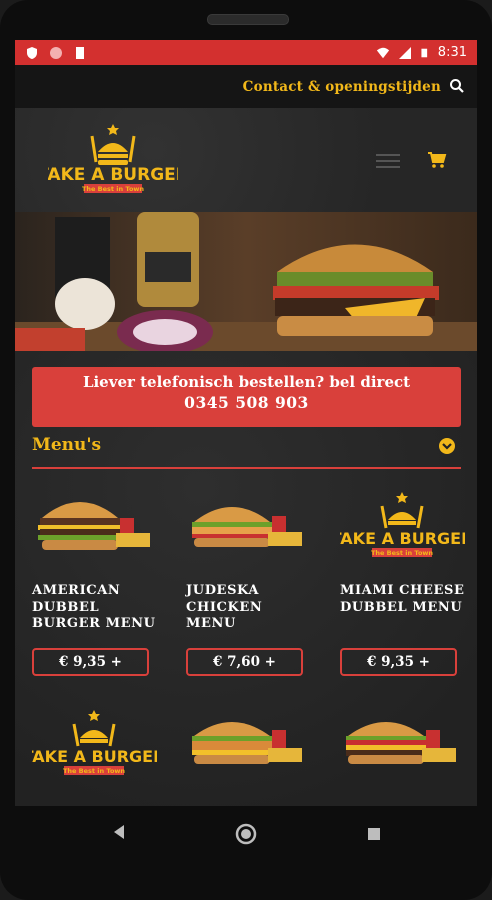 The height and width of the screenshot is (900, 492). Describe the element at coordinates (56, 52) in the screenshot. I see `record-icon` at that location.